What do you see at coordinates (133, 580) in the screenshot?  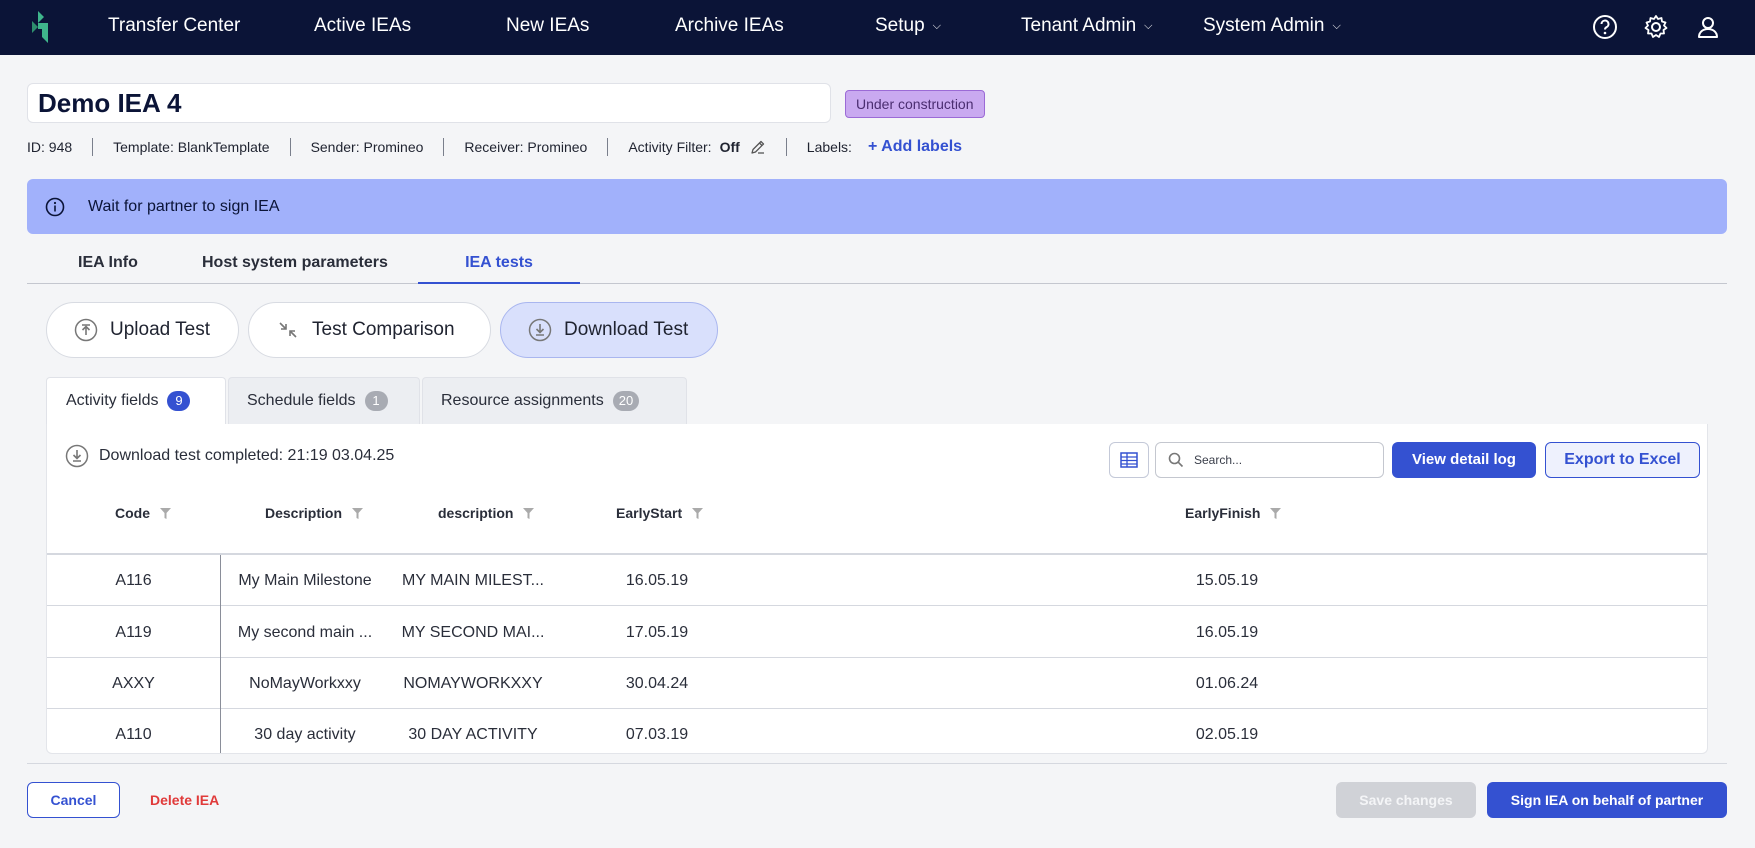 I see `cell-code: A116` at bounding box center [133, 580].